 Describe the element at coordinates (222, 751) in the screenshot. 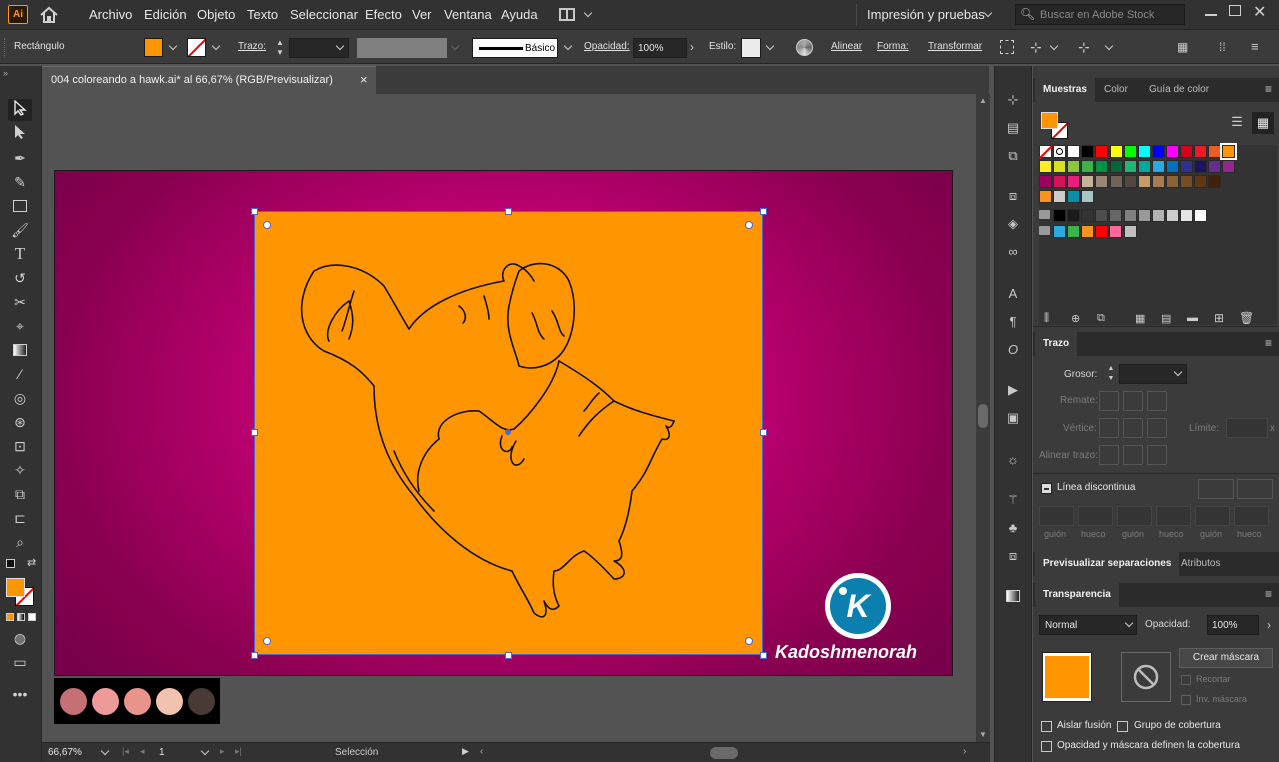

I see `next-artboard-button: ▸` at that location.